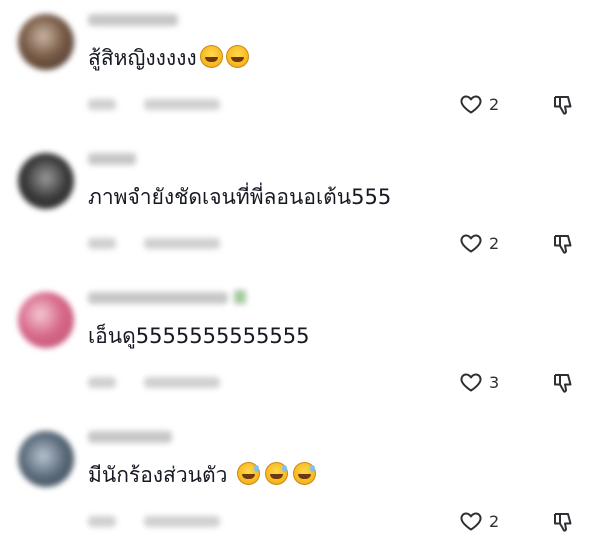  I want to click on comment-text: สู้สิหญิงงงงง, so click(142, 58).